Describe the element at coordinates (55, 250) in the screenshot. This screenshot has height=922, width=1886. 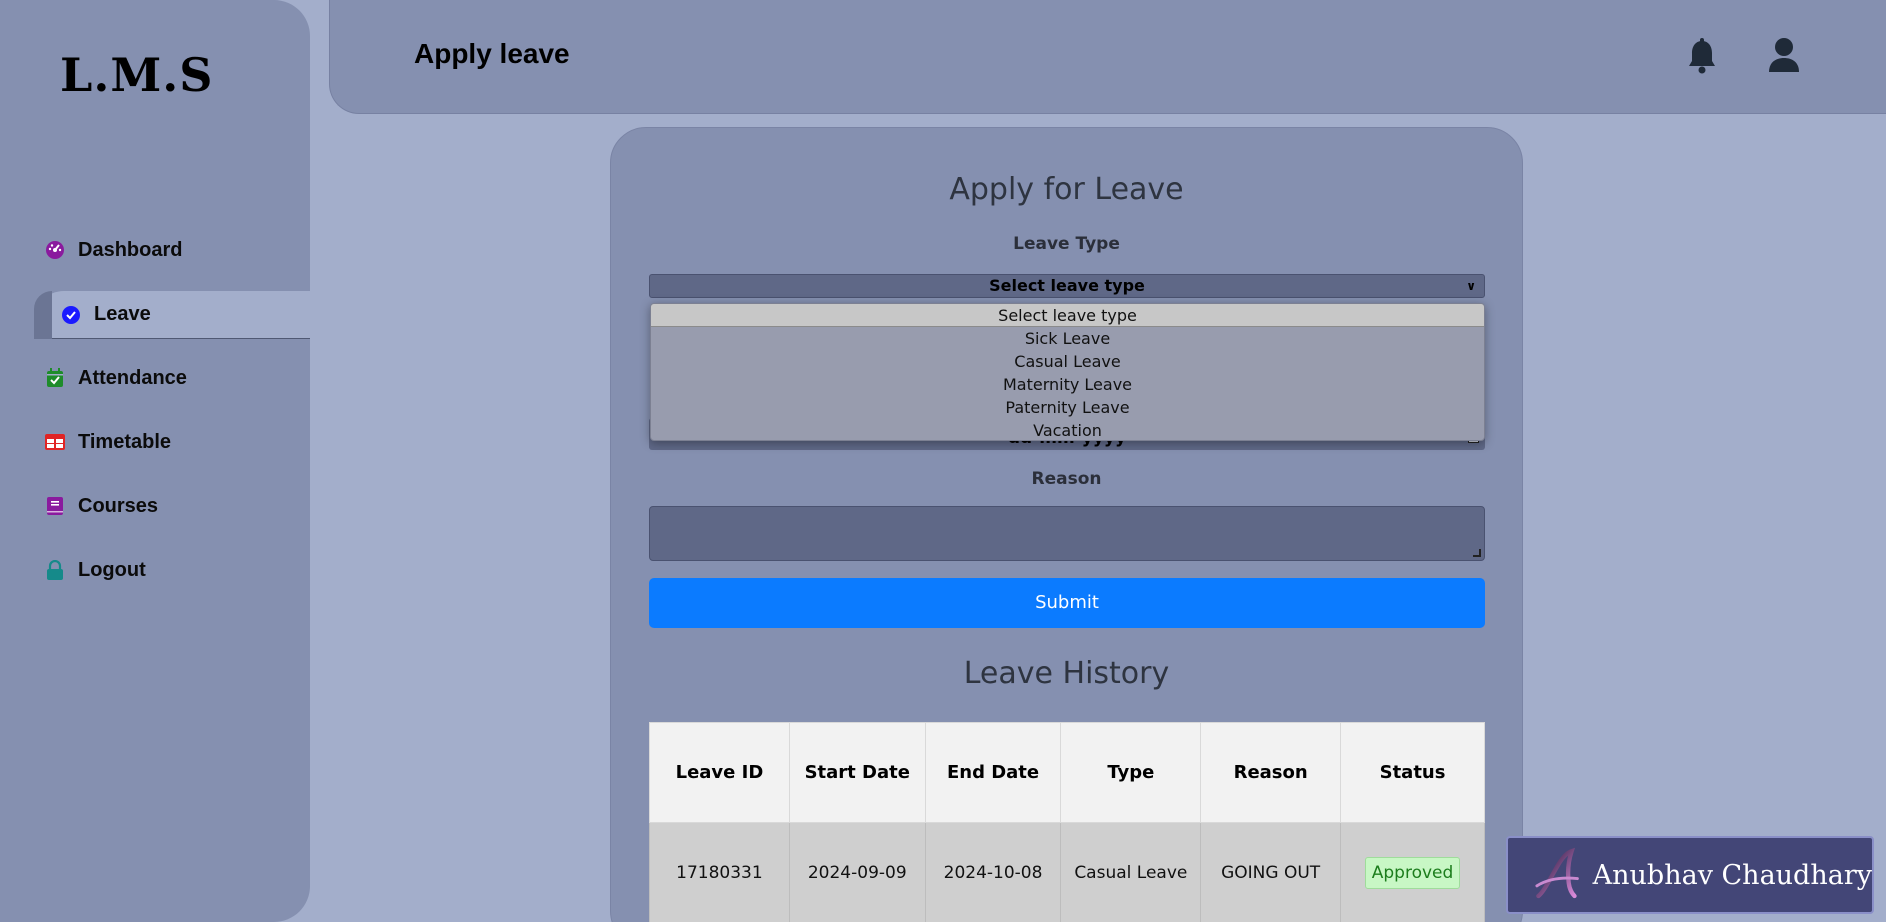
I see `dashboard-icon` at that location.